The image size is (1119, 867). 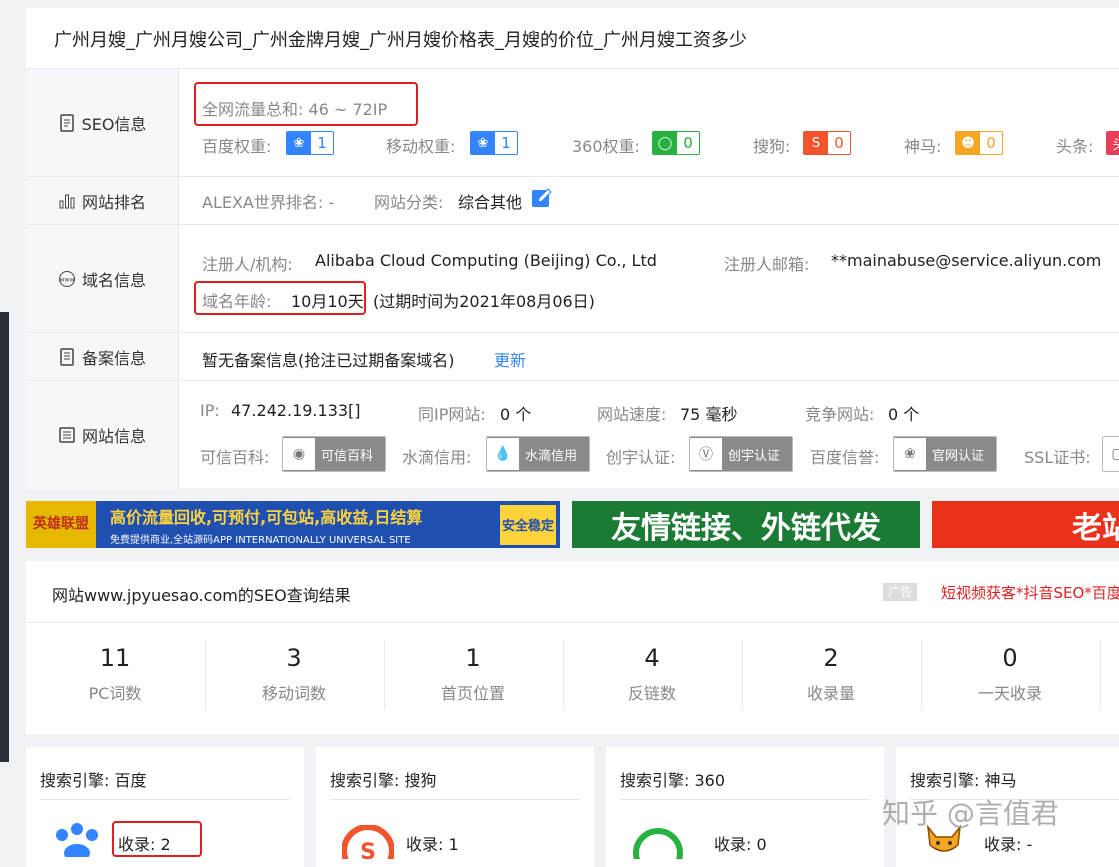 I want to click on toutiao-weight-badge: 头, so click(x=1112, y=143).